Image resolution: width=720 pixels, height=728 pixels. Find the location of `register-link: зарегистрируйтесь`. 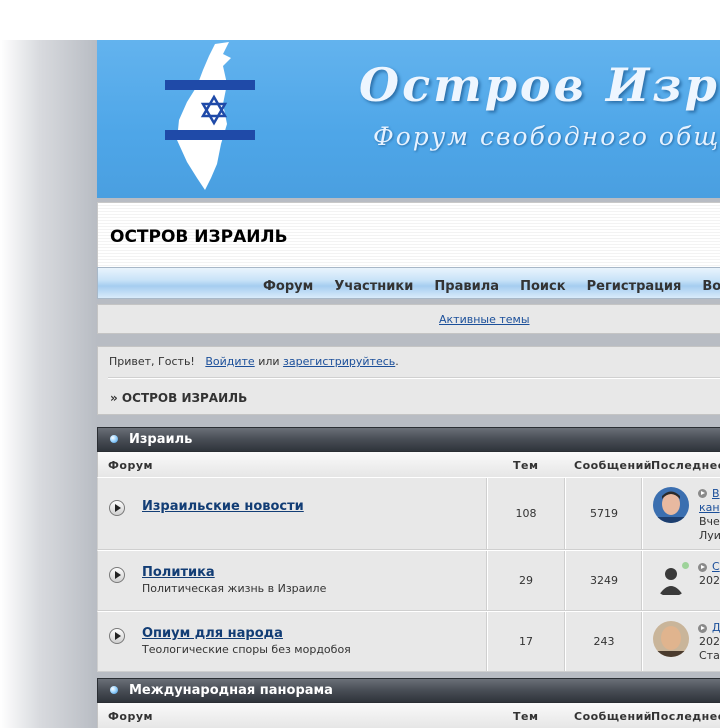

register-link: зарегистрируйтесь is located at coordinates (339, 361).